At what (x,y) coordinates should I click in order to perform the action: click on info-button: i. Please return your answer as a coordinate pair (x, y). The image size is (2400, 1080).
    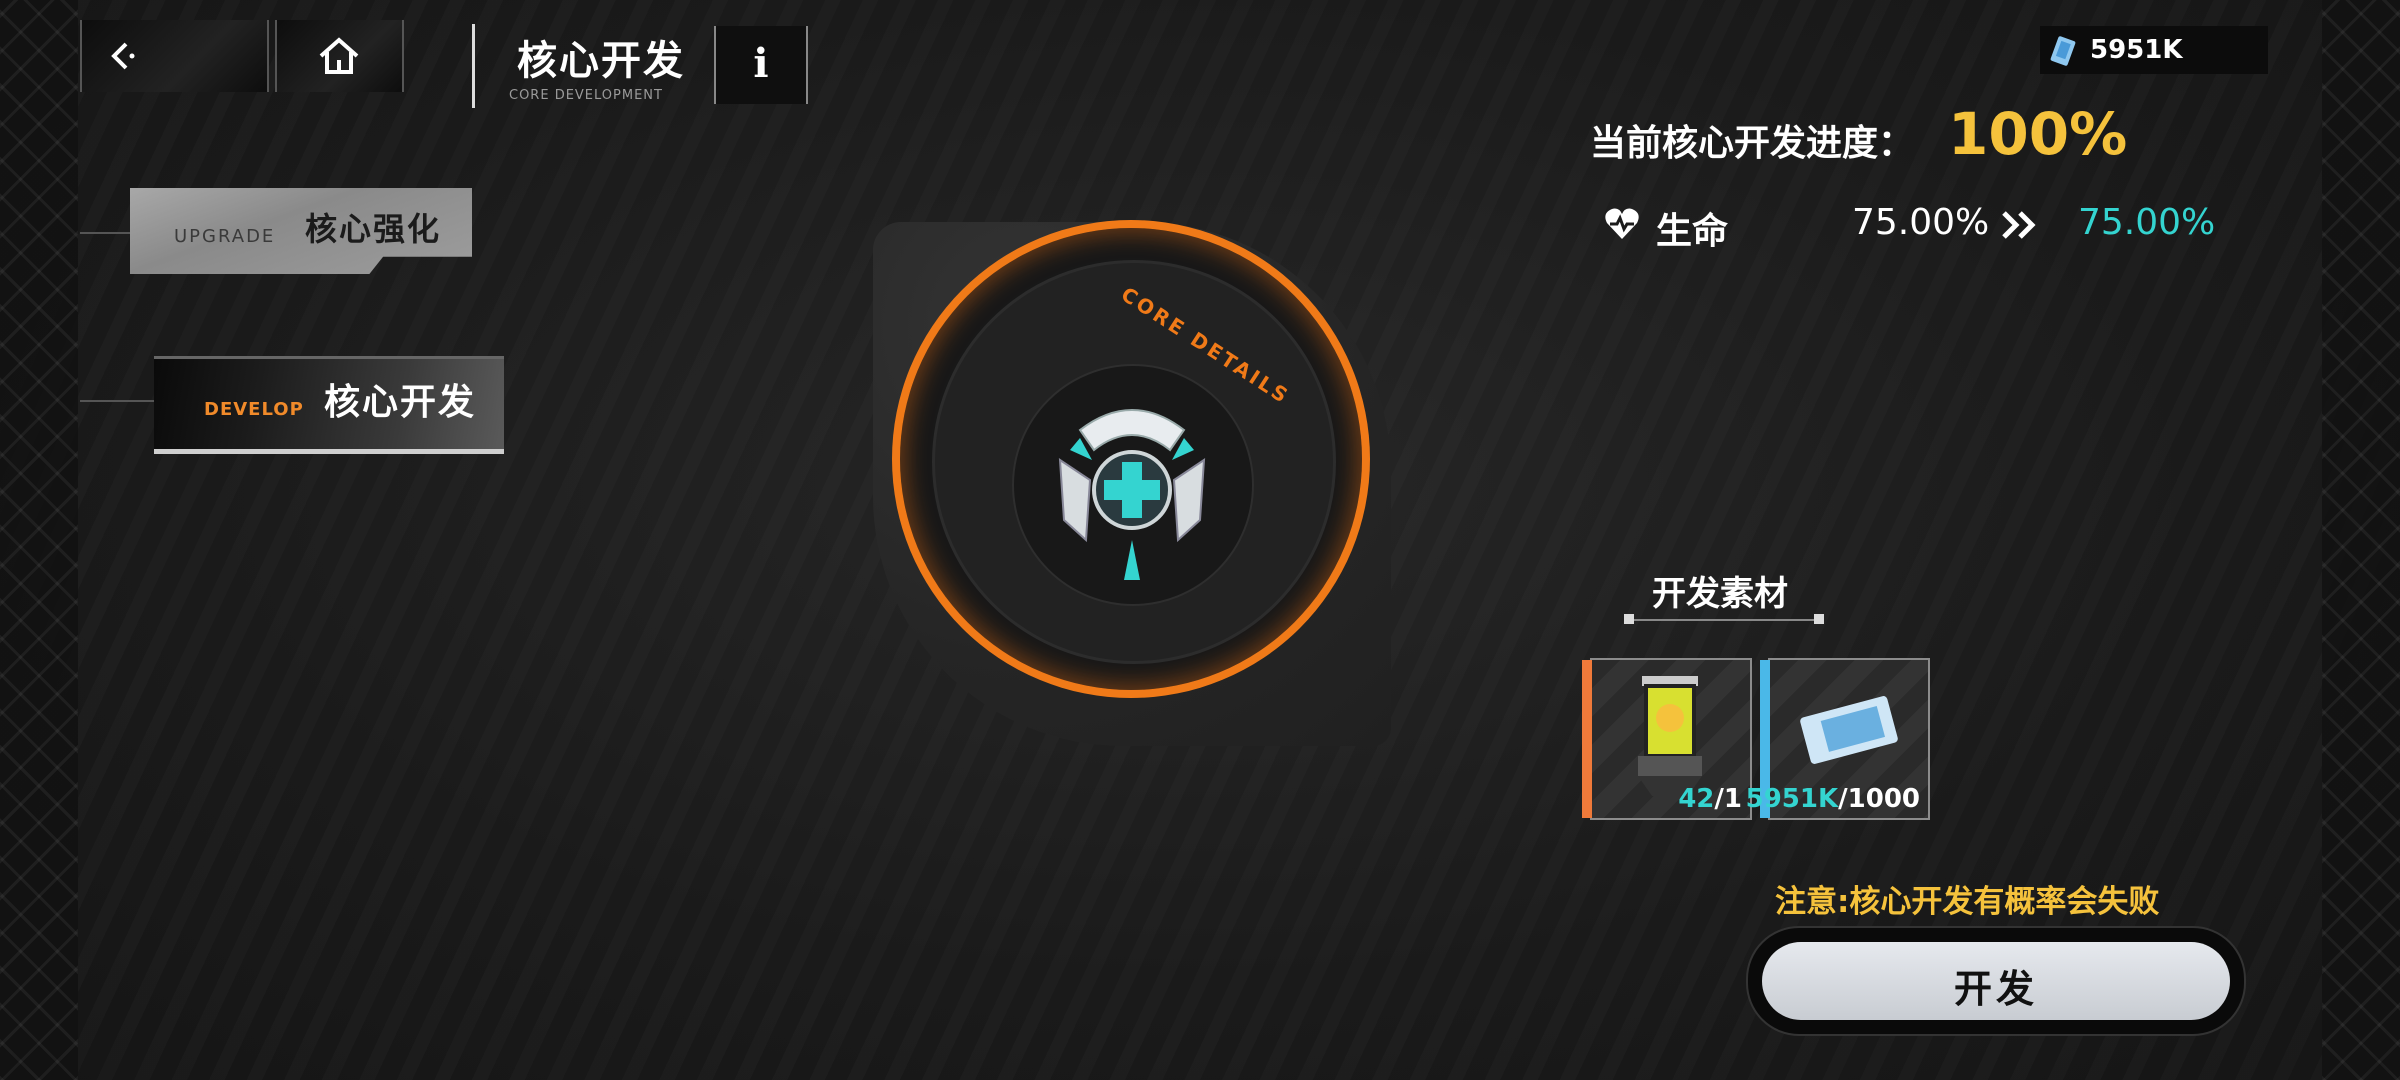
    Looking at the image, I should click on (761, 65).